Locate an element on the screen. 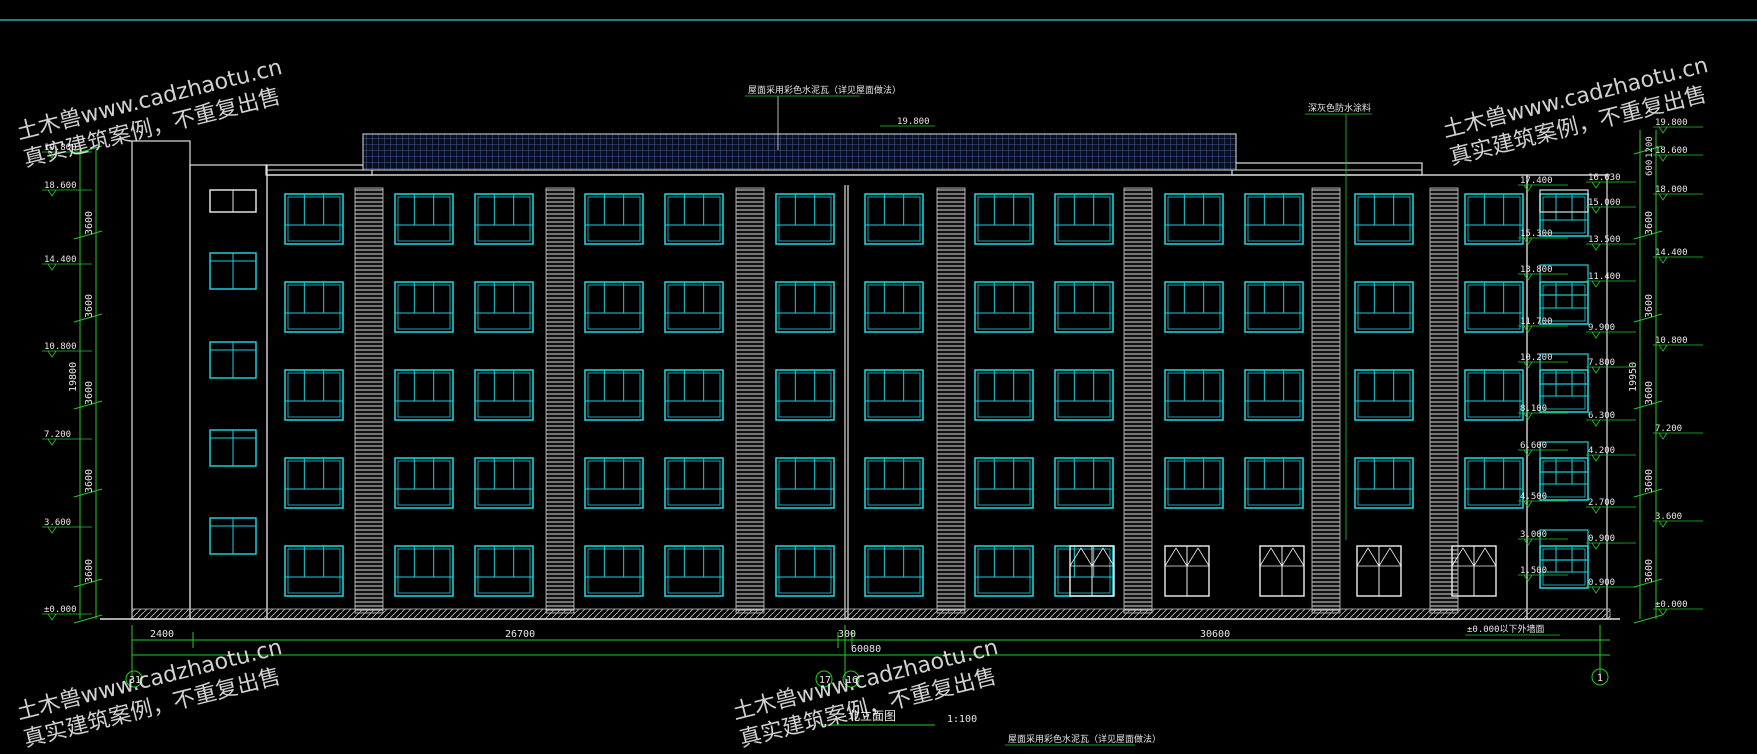  right-floor-dim-5: 3600 is located at coordinates (1649, 571).